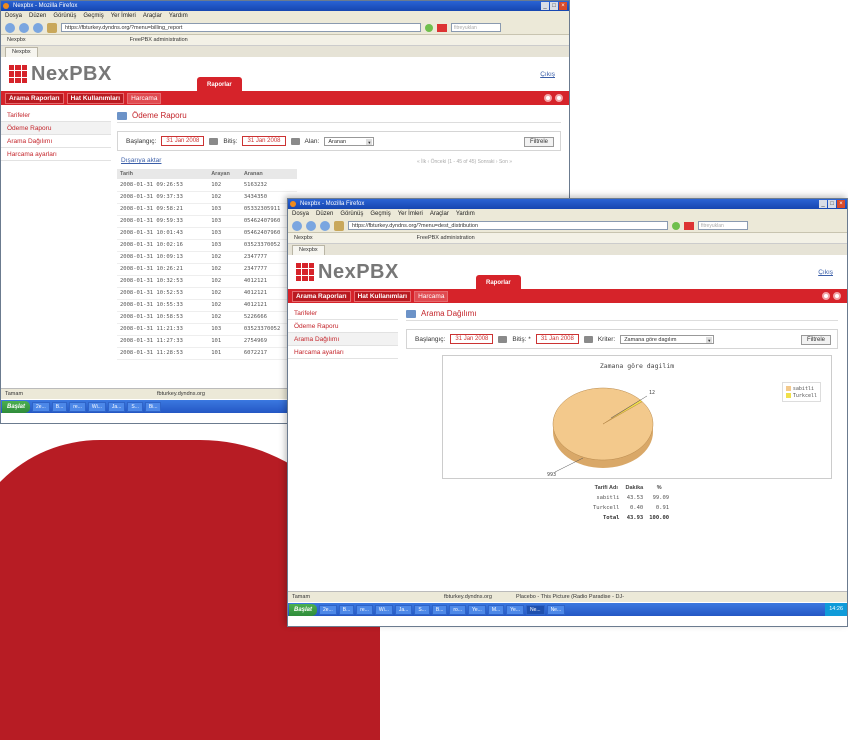 Image resolution: width=848 pixels, height=740 pixels. I want to click on settings-icon, so click(837, 296).